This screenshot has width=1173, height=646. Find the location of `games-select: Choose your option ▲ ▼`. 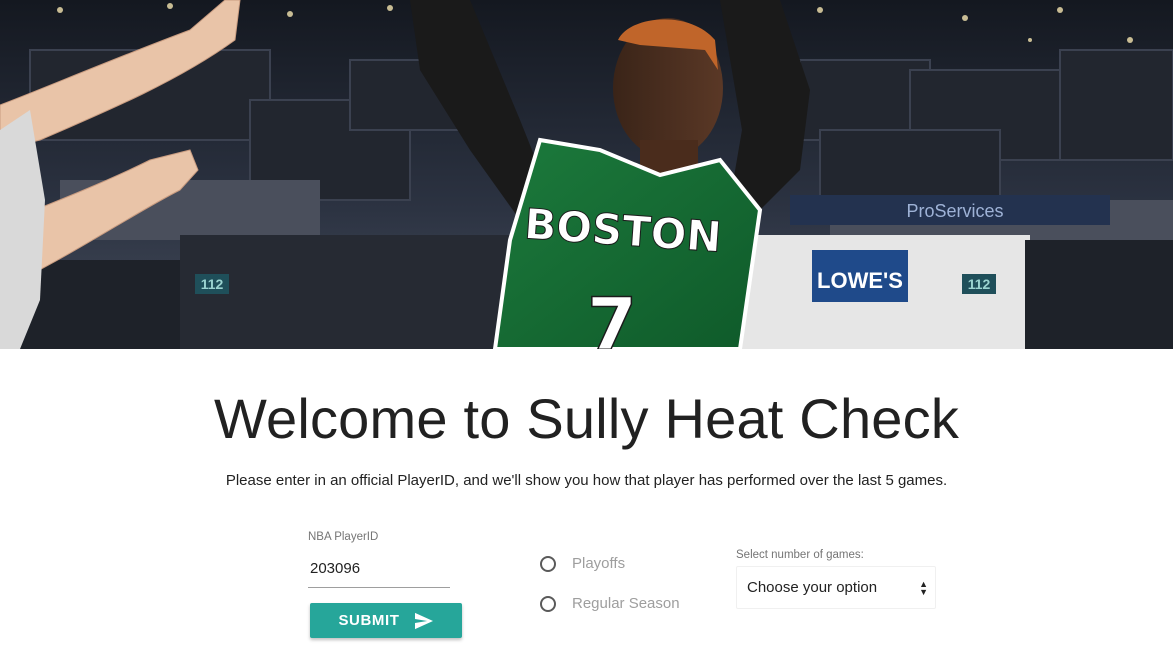

games-select: Choose your option ▲ ▼ is located at coordinates (836, 587).